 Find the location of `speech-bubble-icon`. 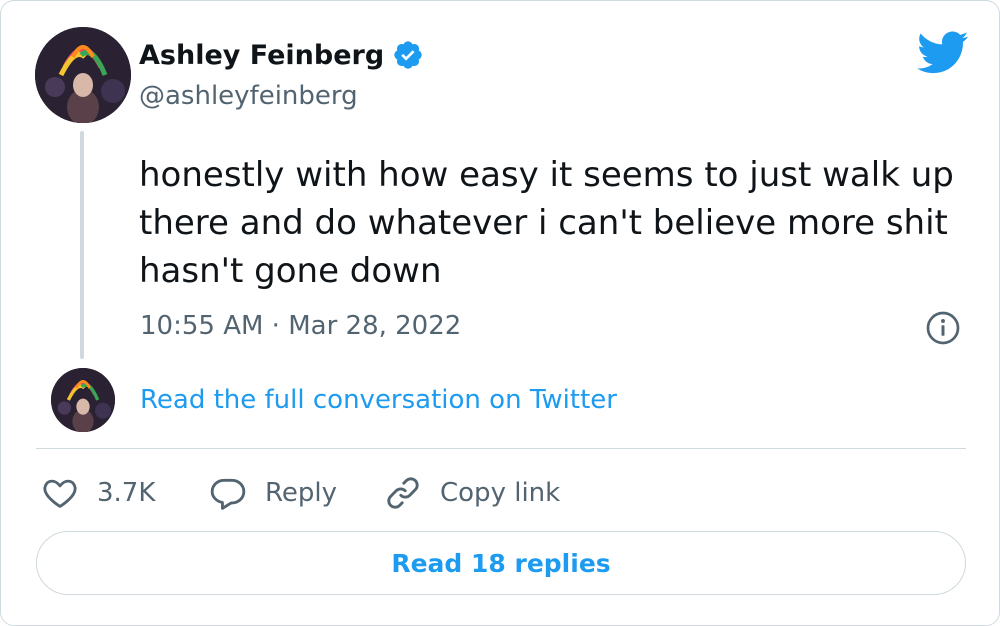

speech-bubble-icon is located at coordinates (228, 494).